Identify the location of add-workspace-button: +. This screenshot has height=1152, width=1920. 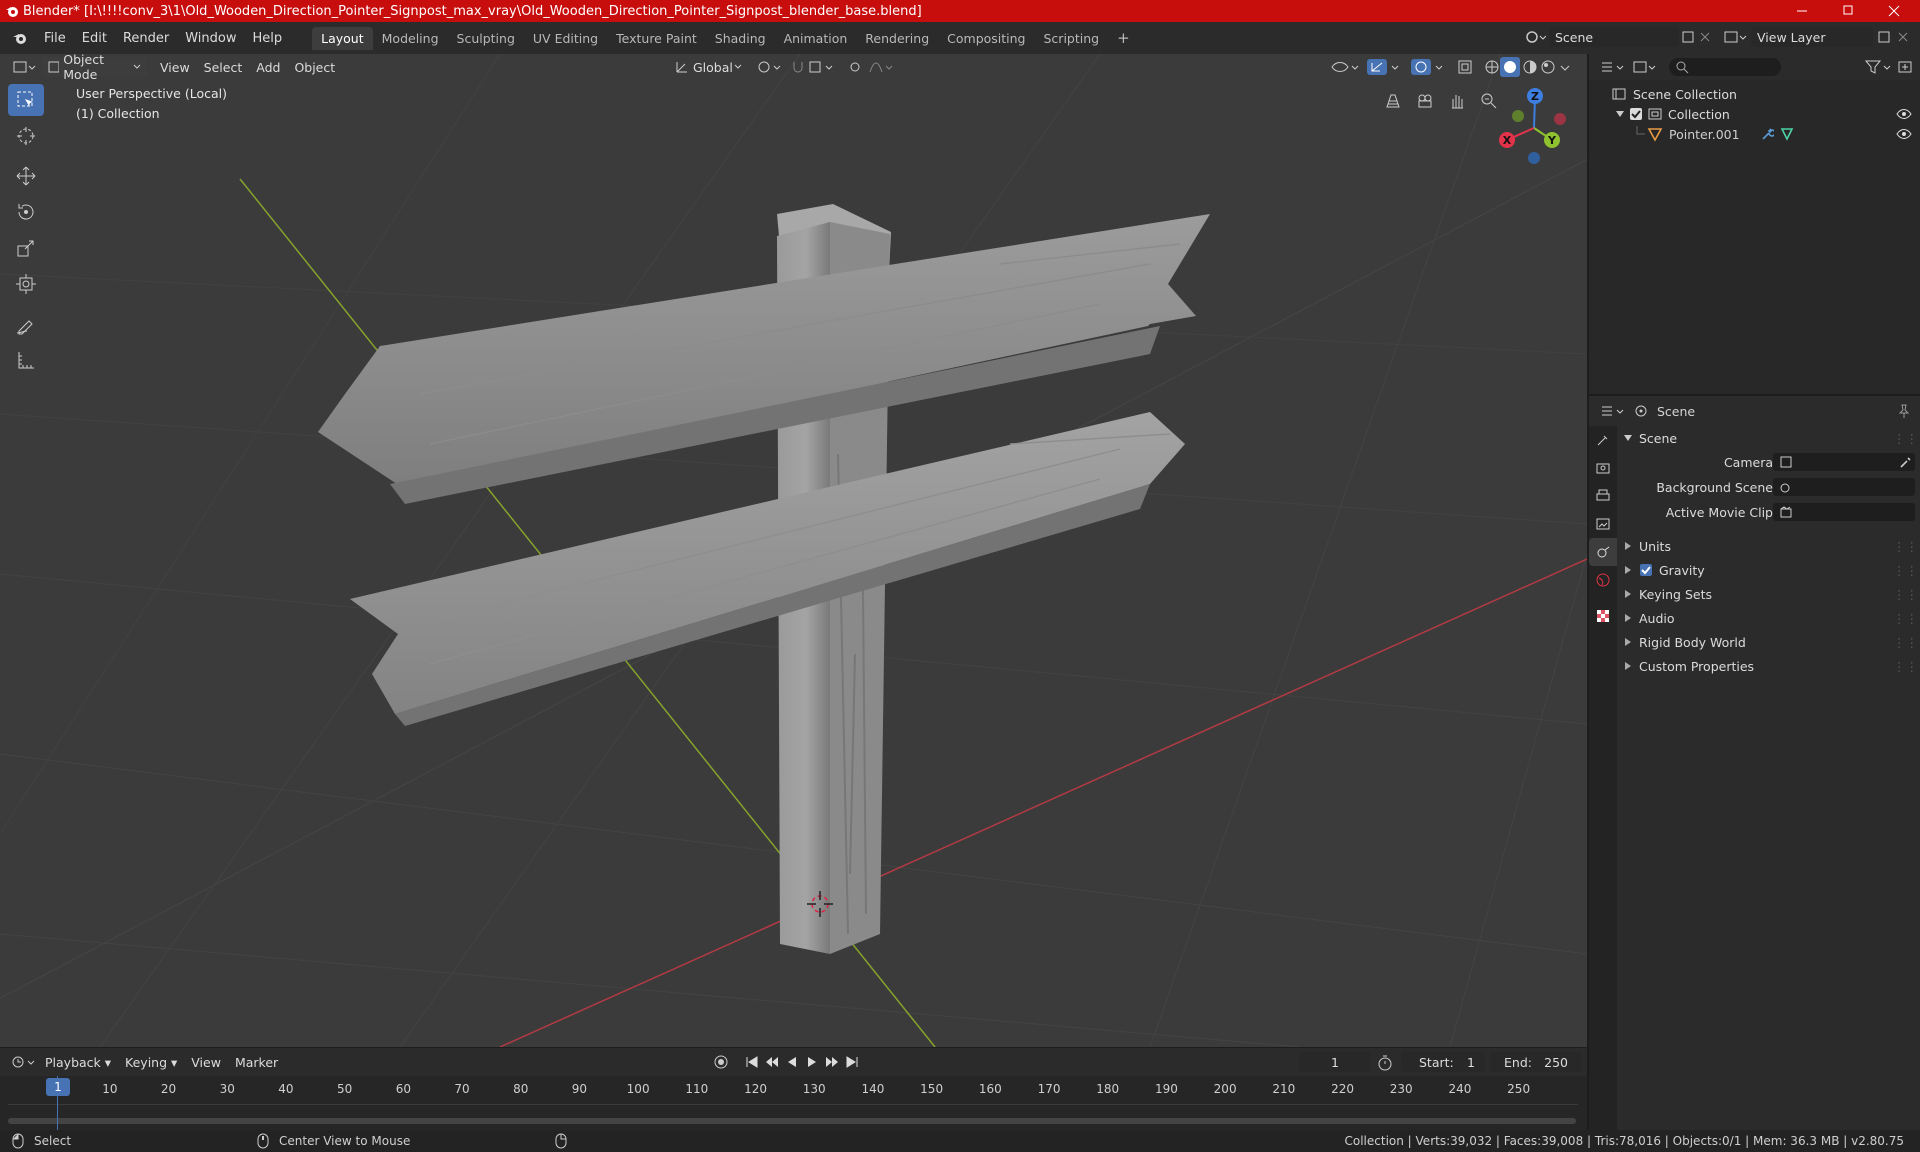
(1123, 38).